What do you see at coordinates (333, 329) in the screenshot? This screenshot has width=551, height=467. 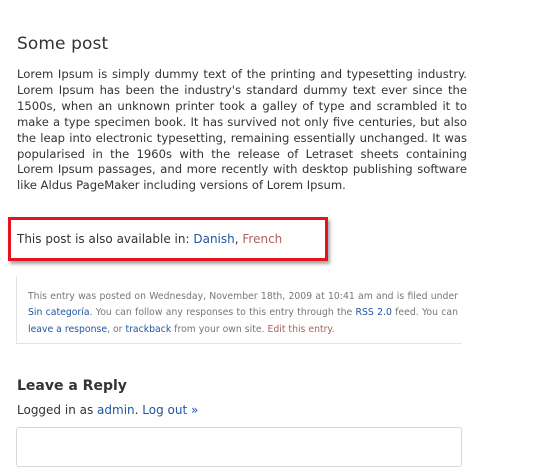 I see `postmeta-text-6: .` at bounding box center [333, 329].